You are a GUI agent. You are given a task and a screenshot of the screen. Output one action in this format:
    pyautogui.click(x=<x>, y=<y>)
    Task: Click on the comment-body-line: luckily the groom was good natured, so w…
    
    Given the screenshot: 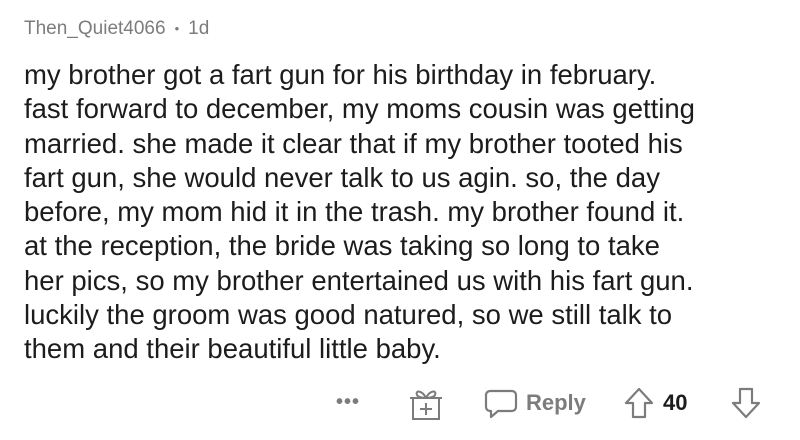 What is the action you would take?
    pyautogui.click(x=348, y=315)
    